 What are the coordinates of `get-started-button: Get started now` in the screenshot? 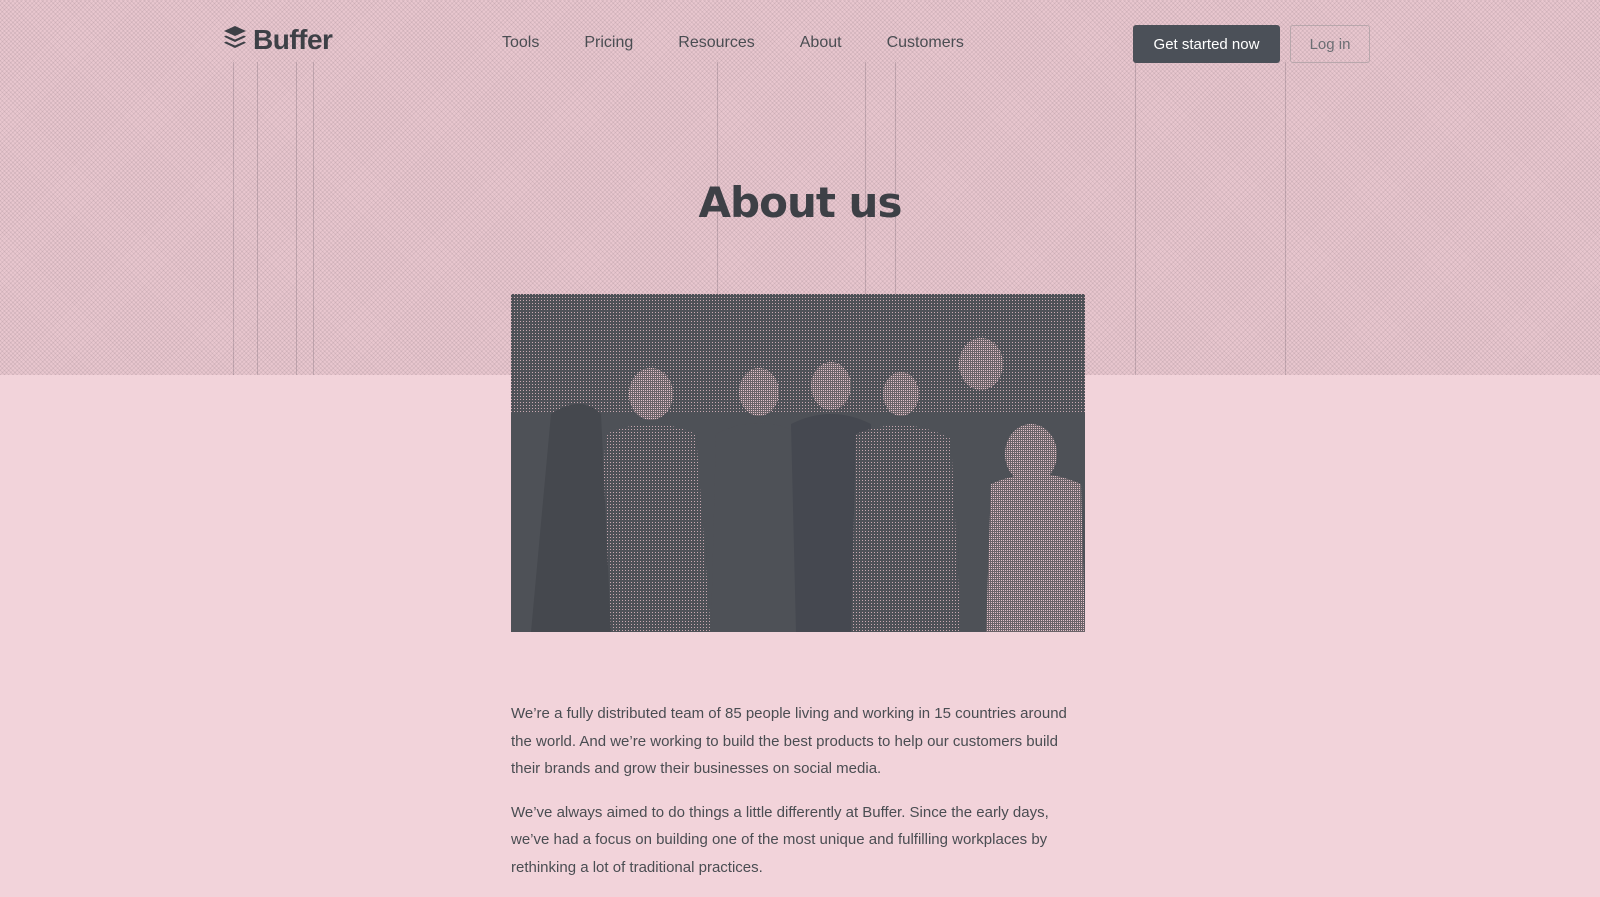 It's located at (1206, 44).